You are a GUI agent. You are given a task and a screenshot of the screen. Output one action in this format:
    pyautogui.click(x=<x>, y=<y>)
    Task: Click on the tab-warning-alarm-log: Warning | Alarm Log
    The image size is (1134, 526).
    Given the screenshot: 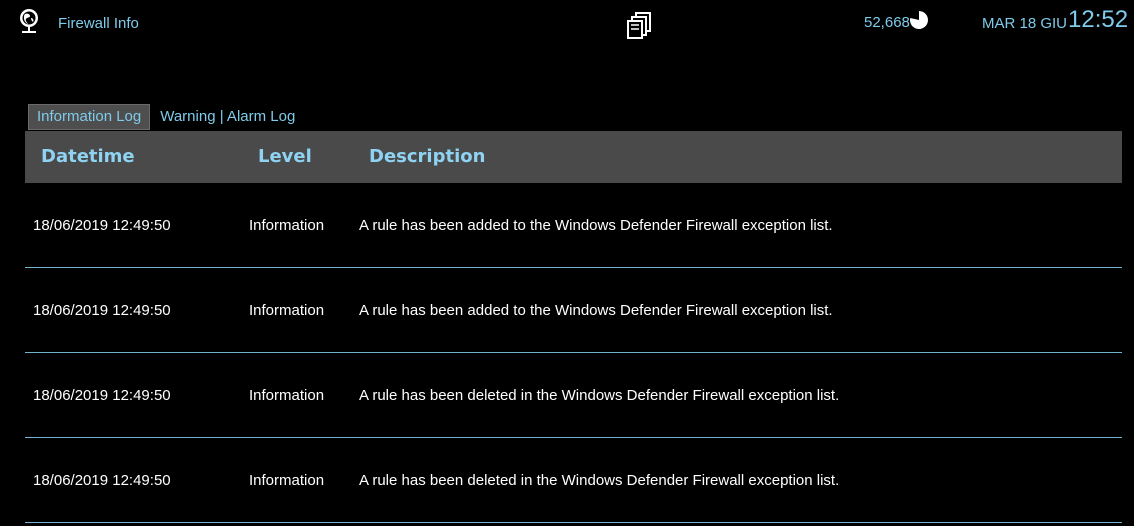 What is the action you would take?
    pyautogui.click(x=228, y=117)
    